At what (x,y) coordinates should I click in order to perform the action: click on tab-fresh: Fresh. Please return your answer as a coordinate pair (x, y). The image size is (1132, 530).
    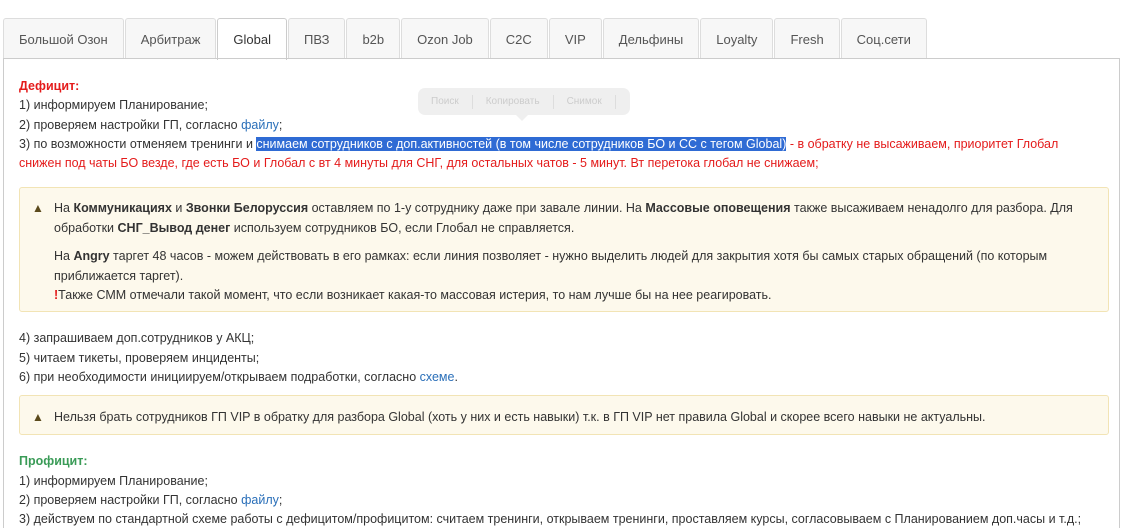
    Looking at the image, I should click on (807, 38).